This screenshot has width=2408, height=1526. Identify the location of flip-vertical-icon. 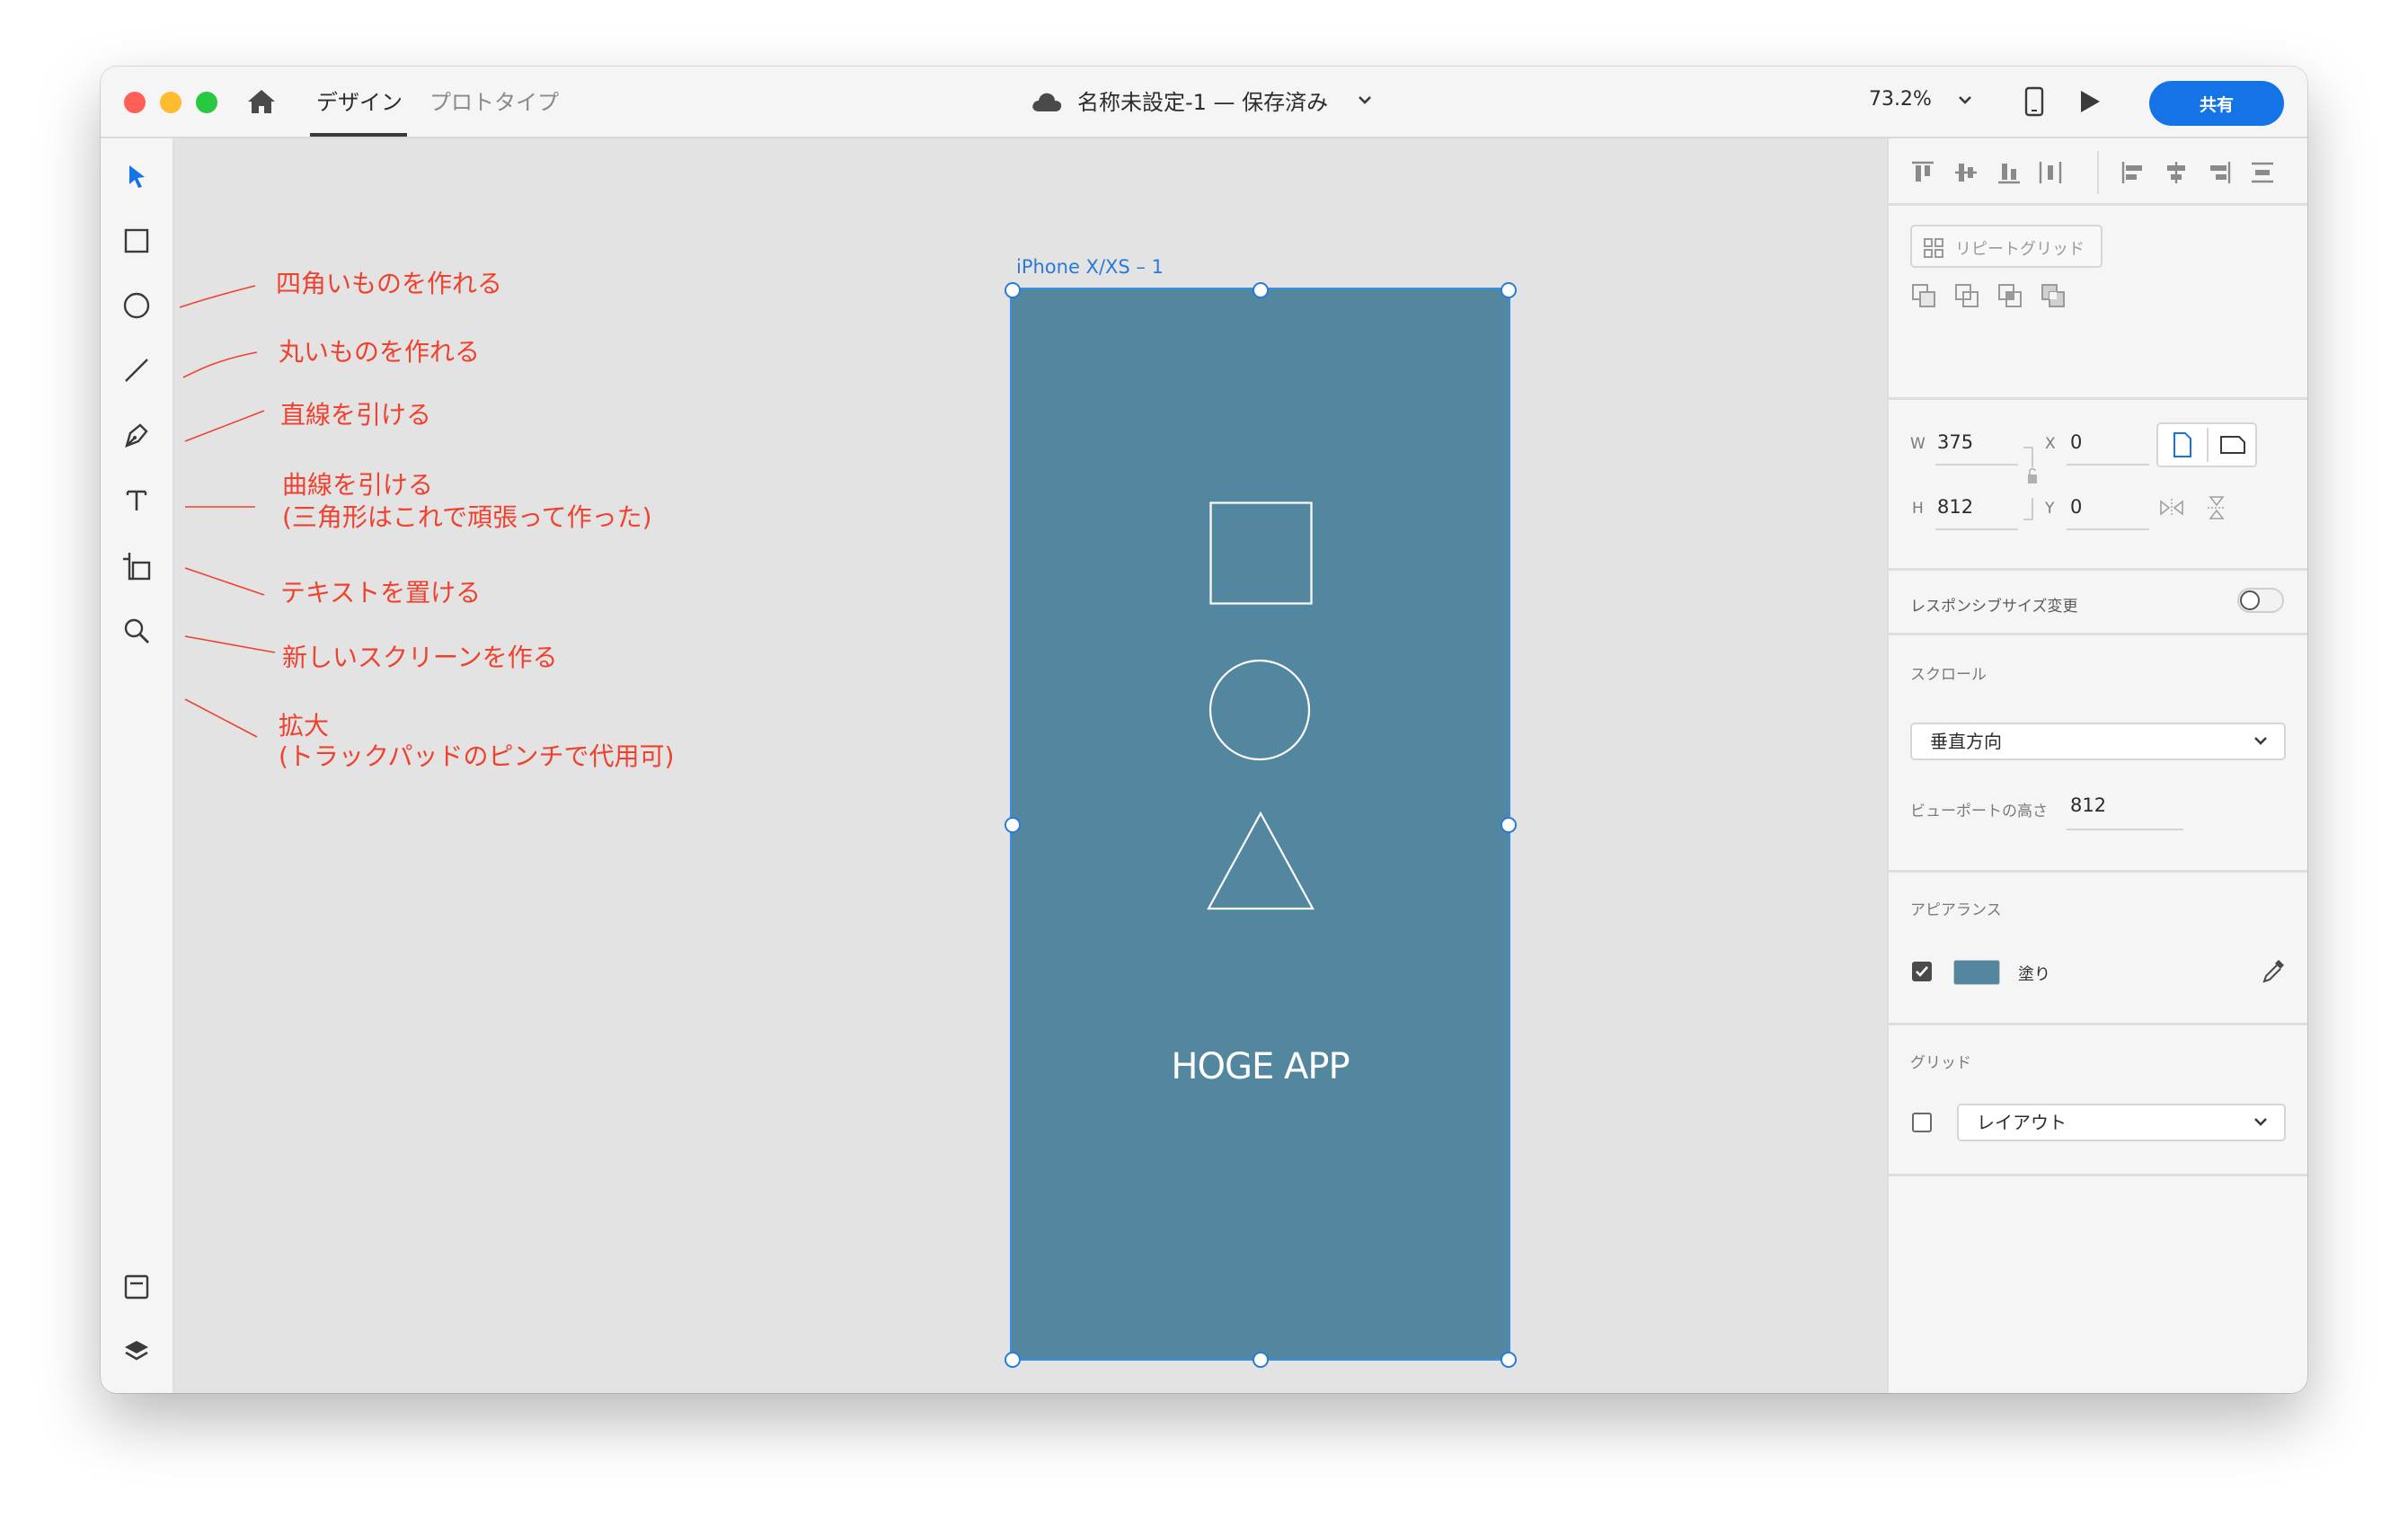
(2216, 507).